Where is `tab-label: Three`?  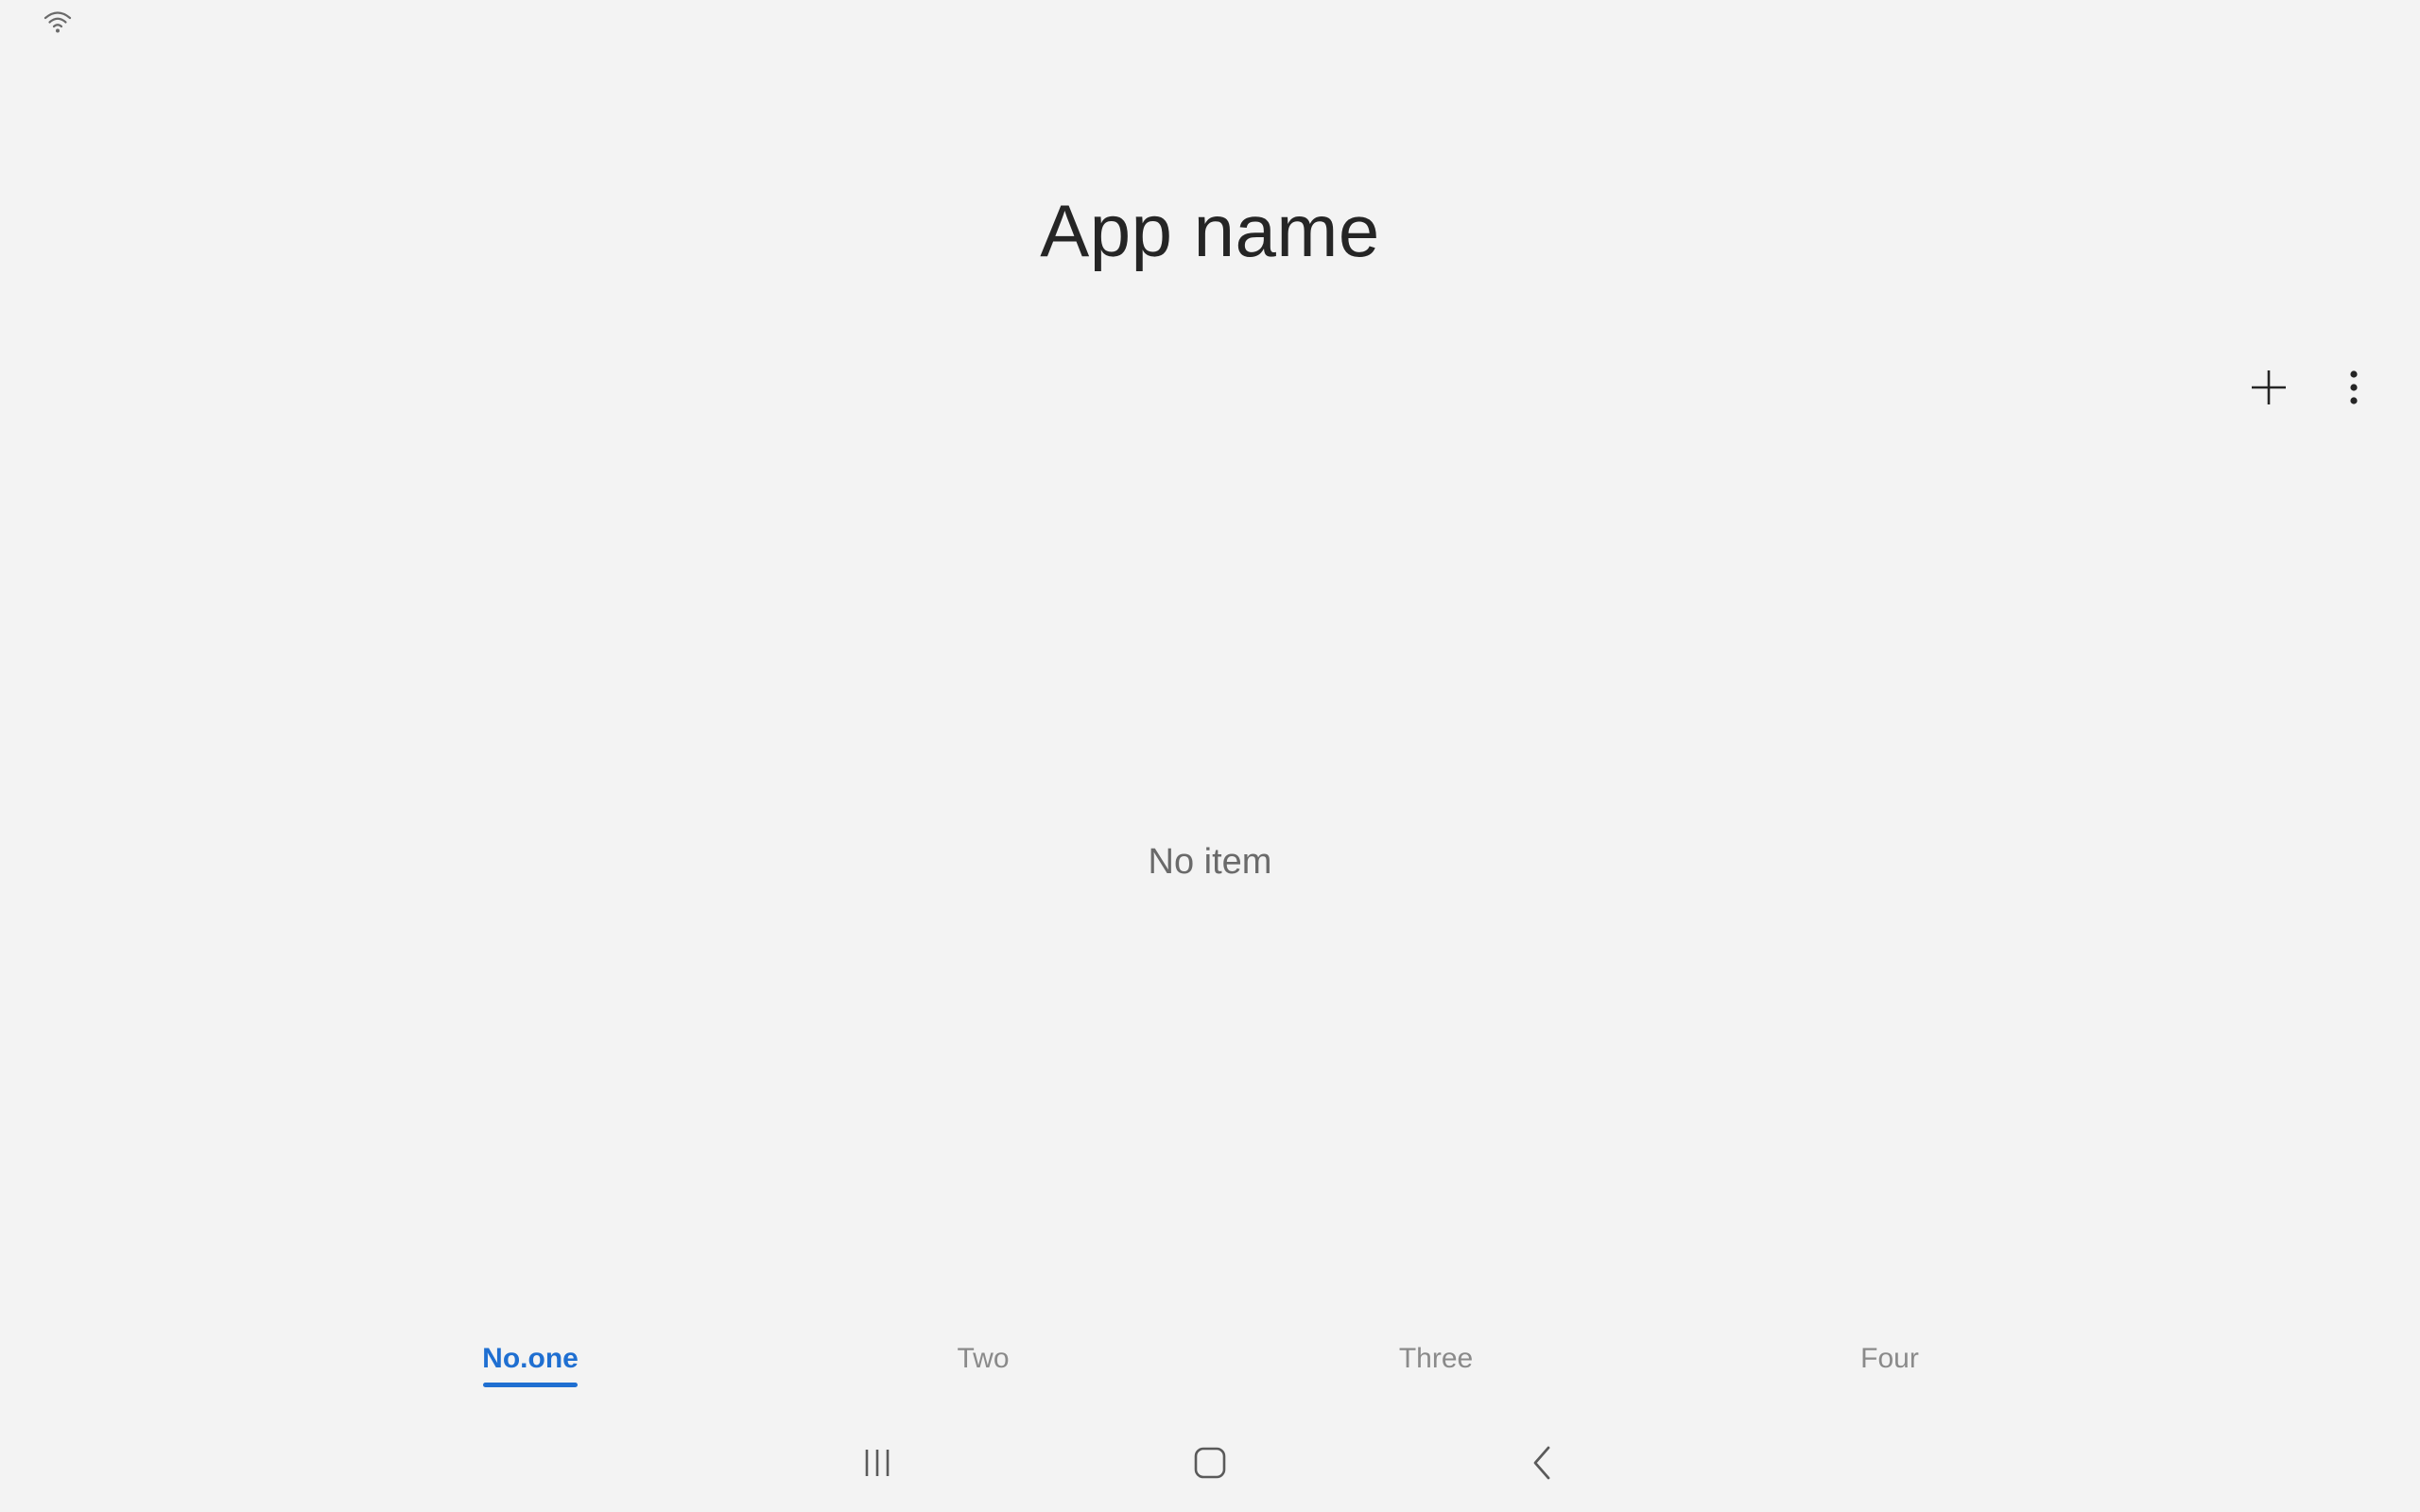
tab-label: Three is located at coordinates (1436, 1358).